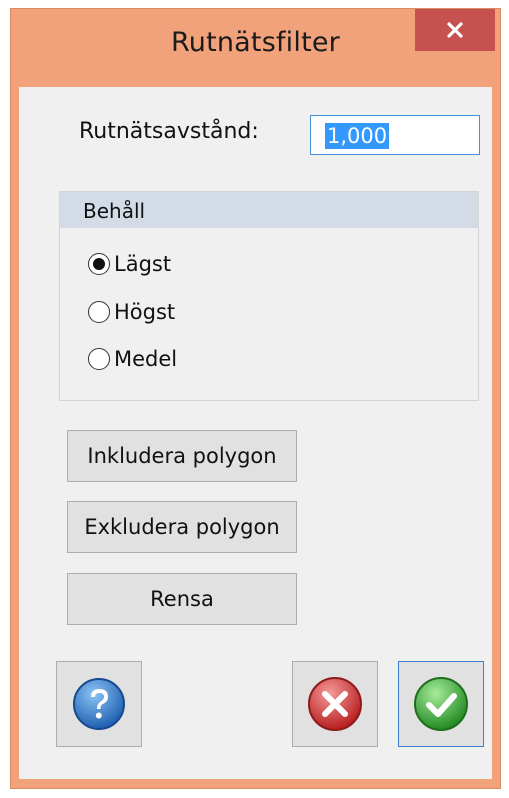 Image resolution: width=509 pixels, height=798 pixels. Describe the element at coordinates (357, 136) in the screenshot. I see `grid-spacing-value: 1,000` at that location.